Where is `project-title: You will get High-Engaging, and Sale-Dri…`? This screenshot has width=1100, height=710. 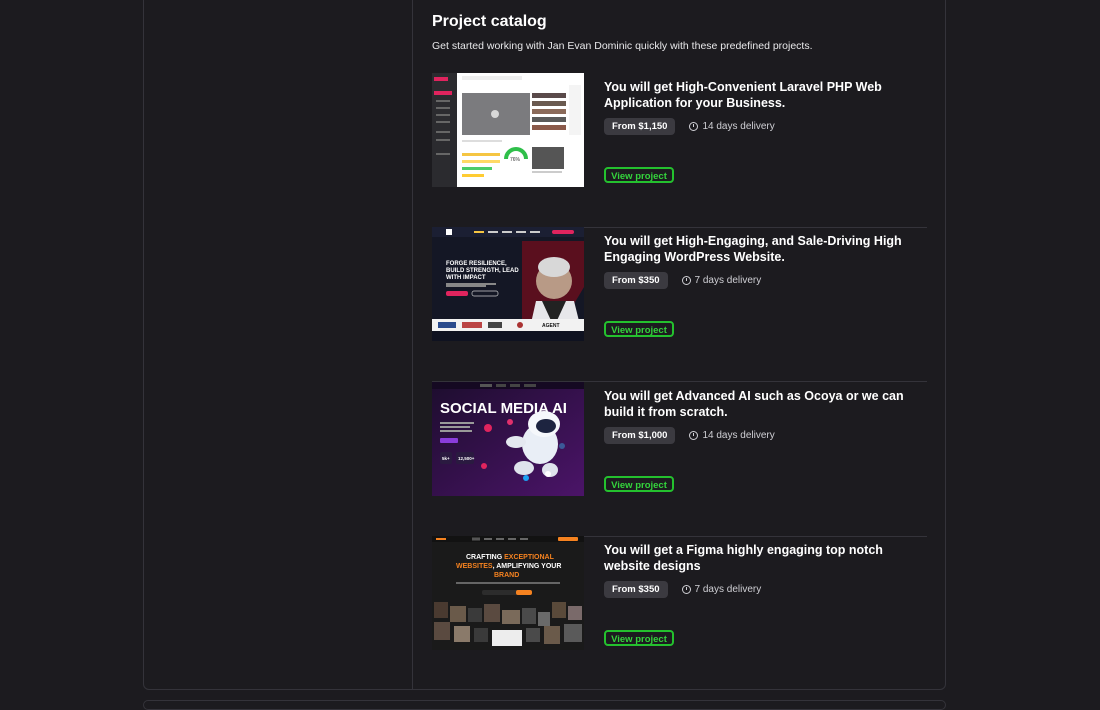
project-title: You will get High-Engaging, and Sale-Dri… is located at coordinates (764, 249).